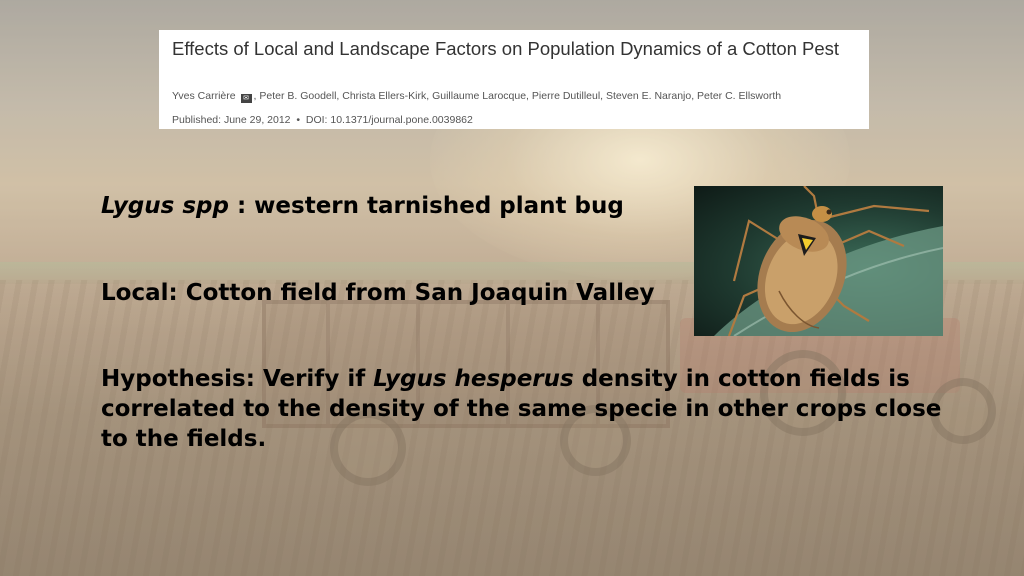 The image size is (1024, 576). I want to click on species-name: Lygus spp, so click(165, 206).